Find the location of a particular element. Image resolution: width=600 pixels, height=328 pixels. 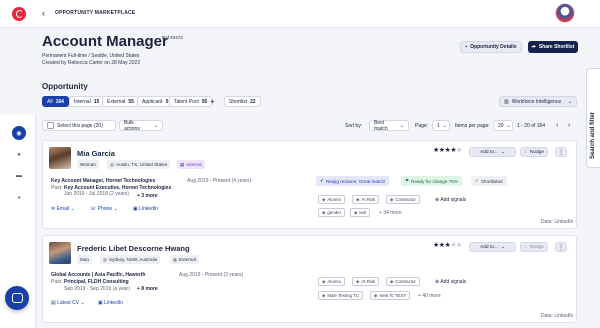

add-tab-button: + is located at coordinates (212, 101).